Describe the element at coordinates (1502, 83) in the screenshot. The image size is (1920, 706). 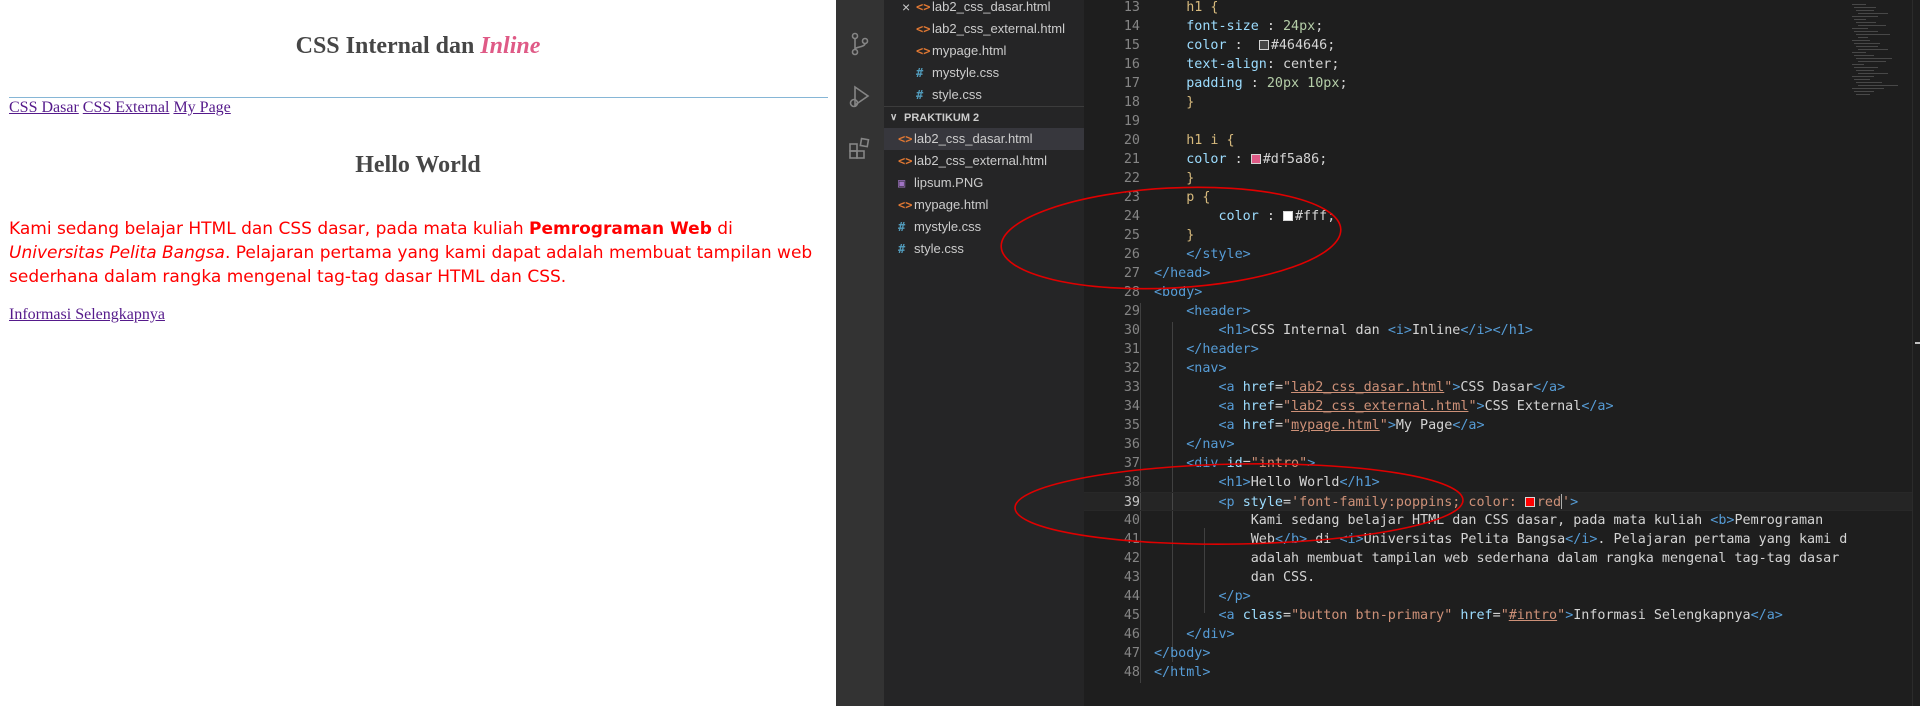
I see `code-line: 17 padding : 20px 10px;` at that location.